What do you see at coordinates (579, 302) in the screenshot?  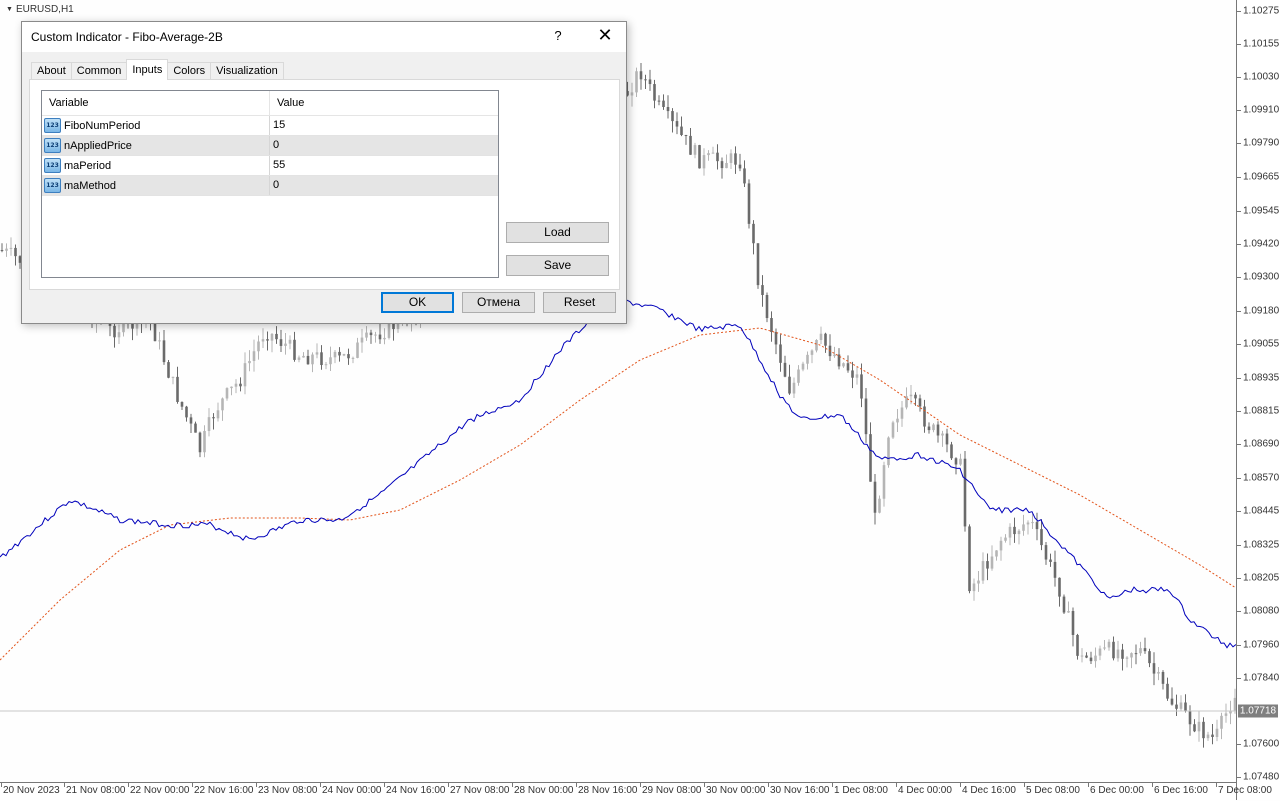 I see `reset-button: Reset` at bounding box center [579, 302].